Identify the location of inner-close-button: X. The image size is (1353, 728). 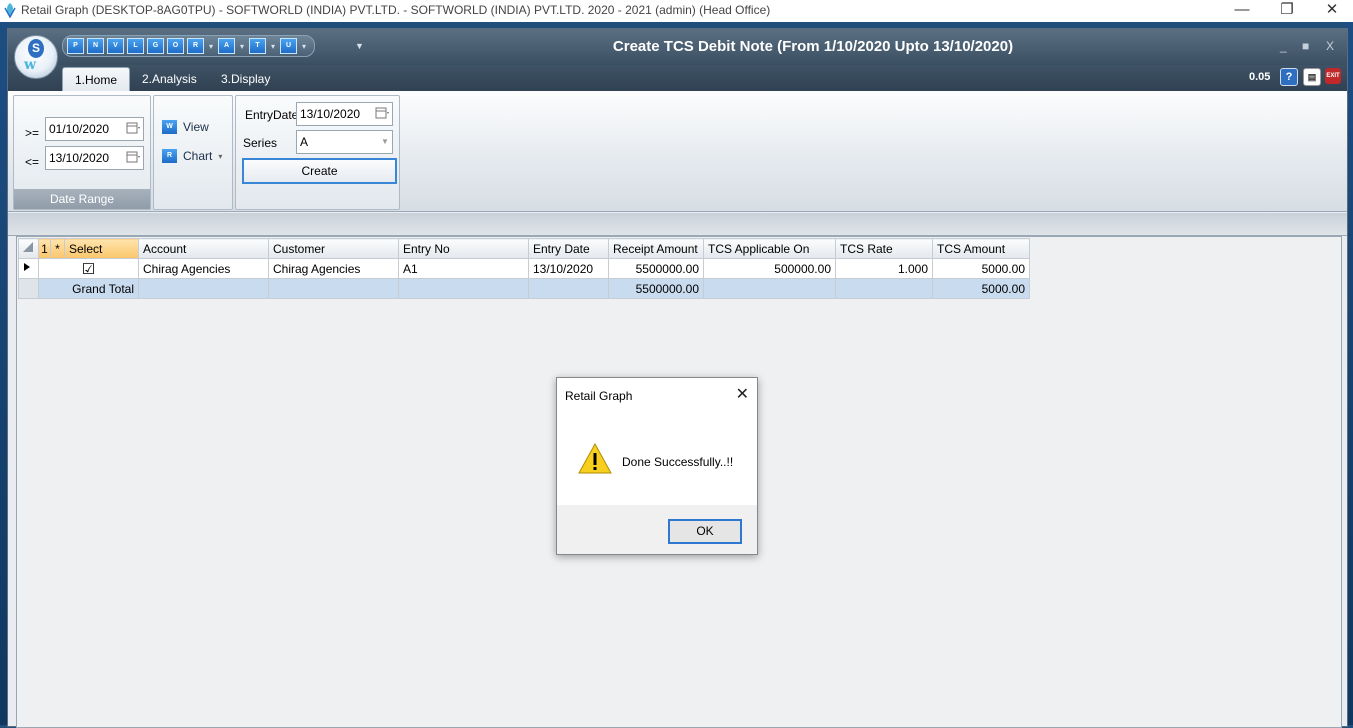
(1330, 46).